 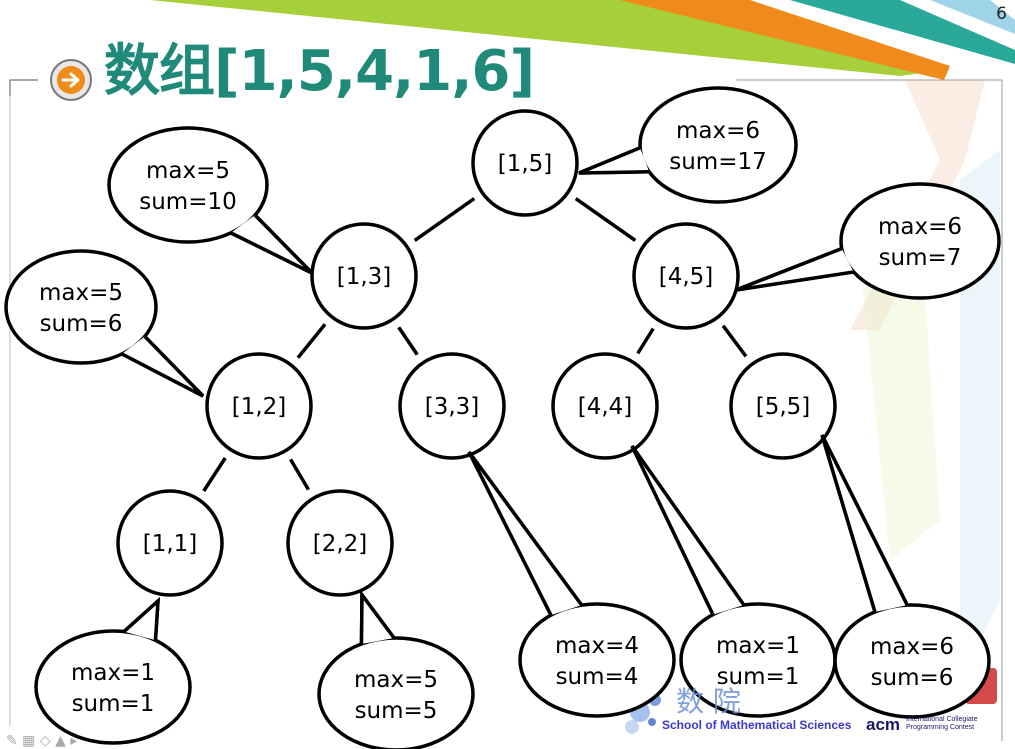 What do you see at coordinates (162, 366) in the screenshot?
I see `callout-tail-fill` at bounding box center [162, 366].